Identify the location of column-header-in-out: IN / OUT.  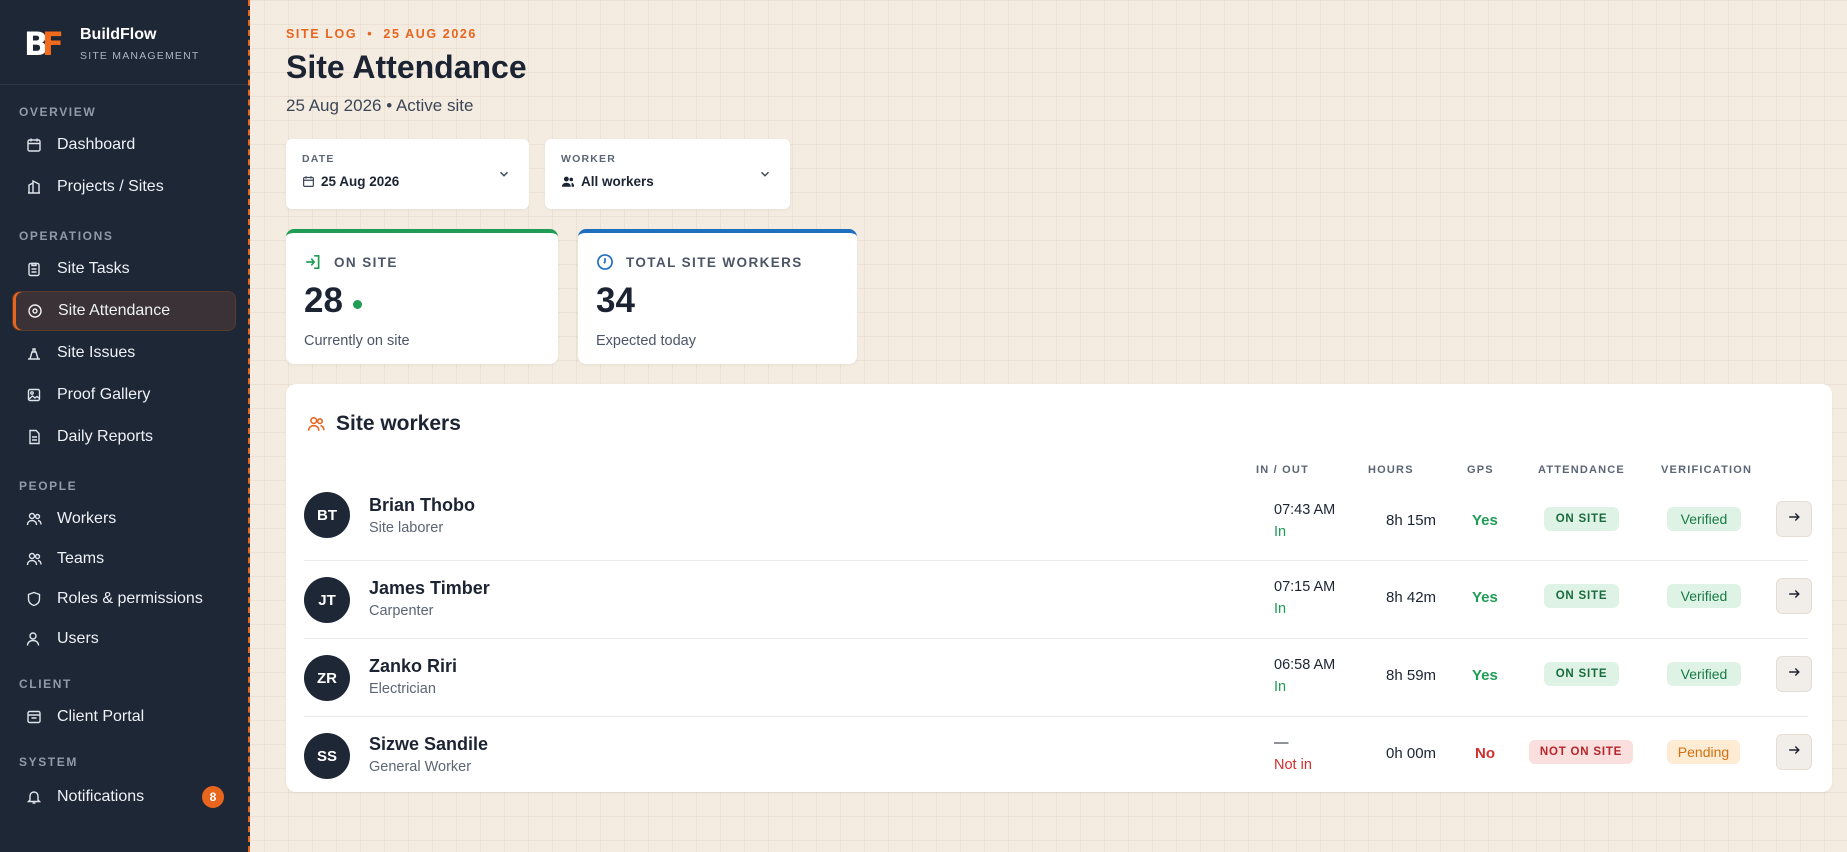
(1282, 470).